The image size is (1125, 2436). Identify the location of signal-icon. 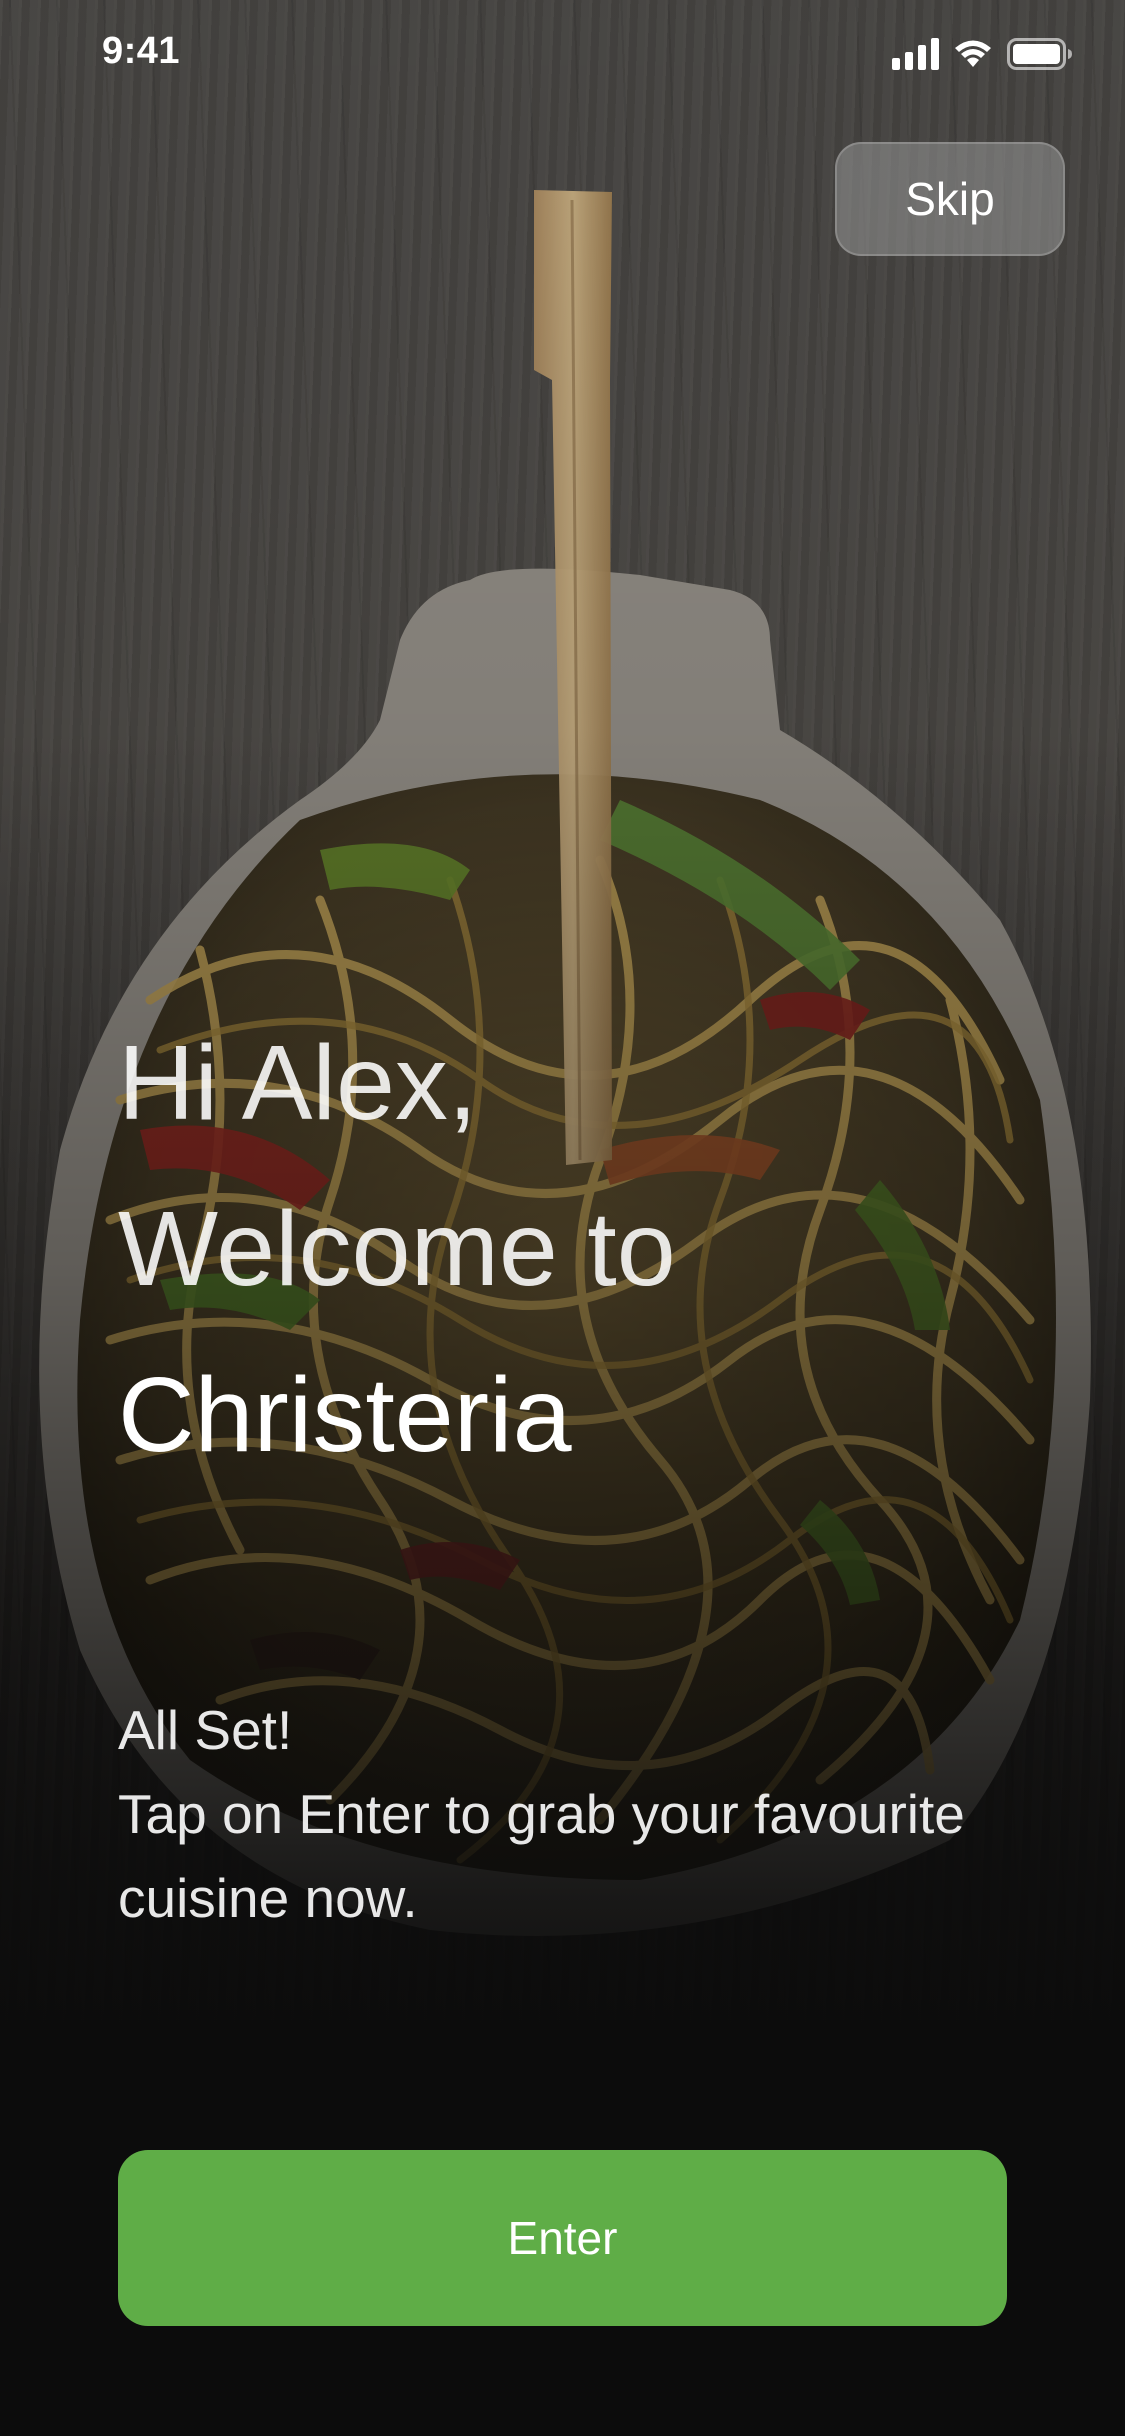
(915, 54).